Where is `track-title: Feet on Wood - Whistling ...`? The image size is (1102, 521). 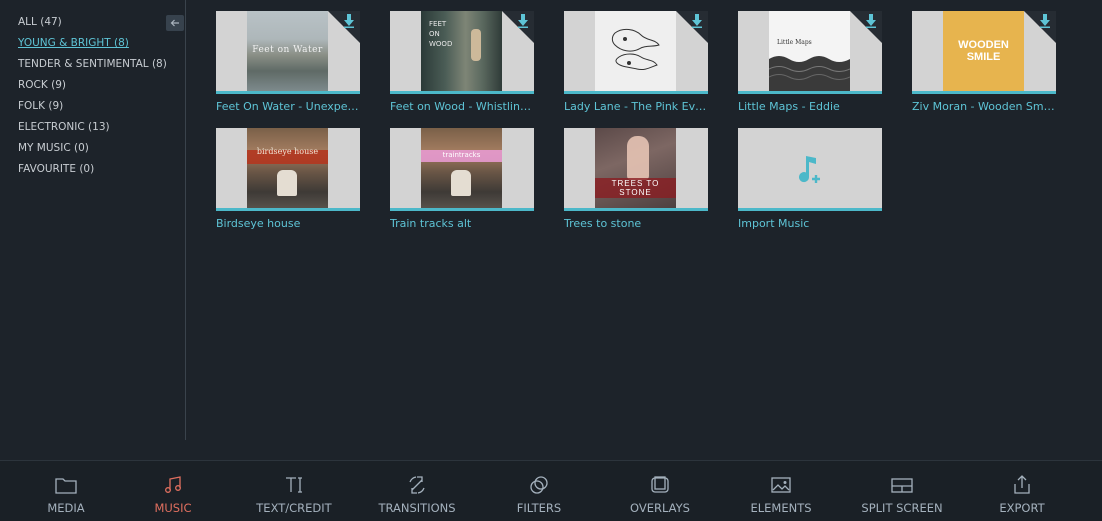 track-title: Feet on Wood - Whistling ... is located at coordinates (462, 106).